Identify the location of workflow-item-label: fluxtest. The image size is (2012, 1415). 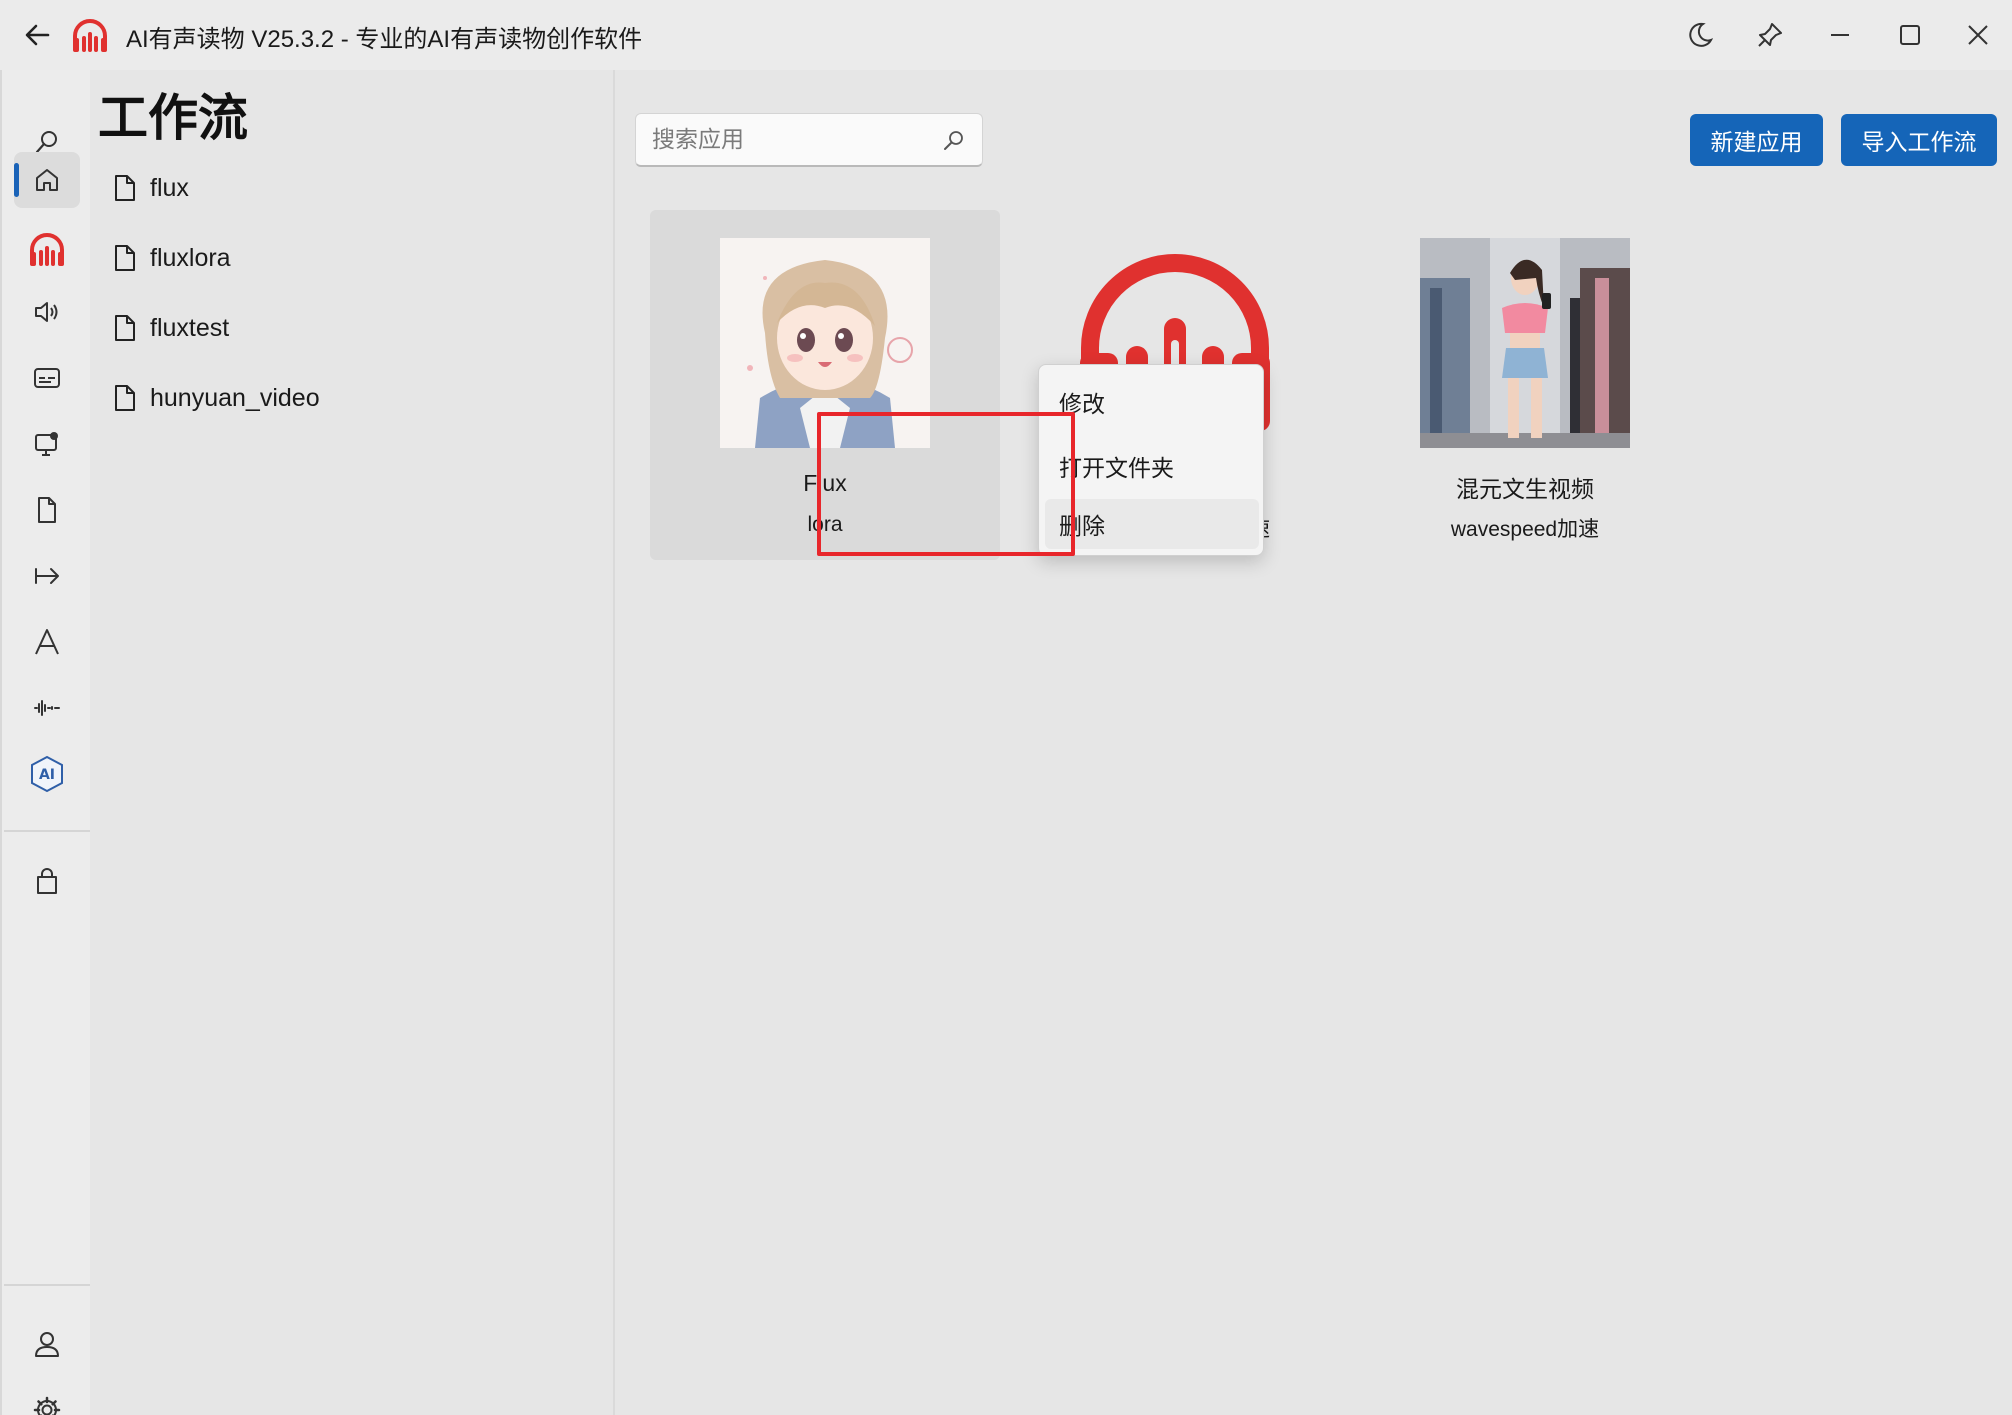
(190, 327).